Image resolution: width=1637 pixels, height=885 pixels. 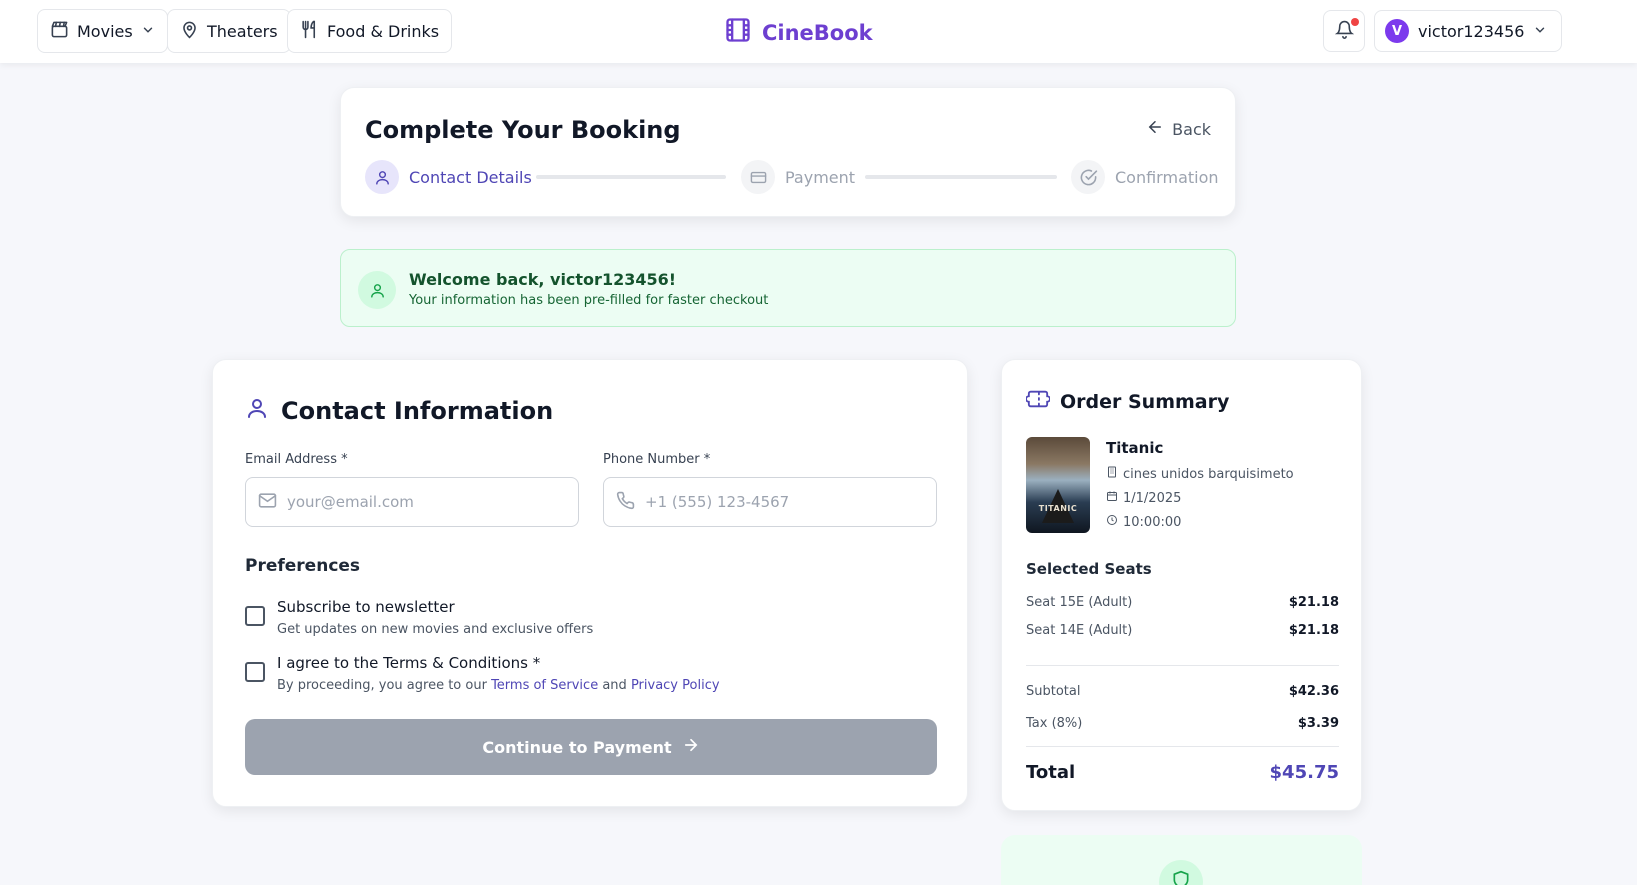 What do you see at coordinates (544, 685) in the screenshot?
I see `terms-of-service-link: Terms of Service` at bounding box center [544, 685].